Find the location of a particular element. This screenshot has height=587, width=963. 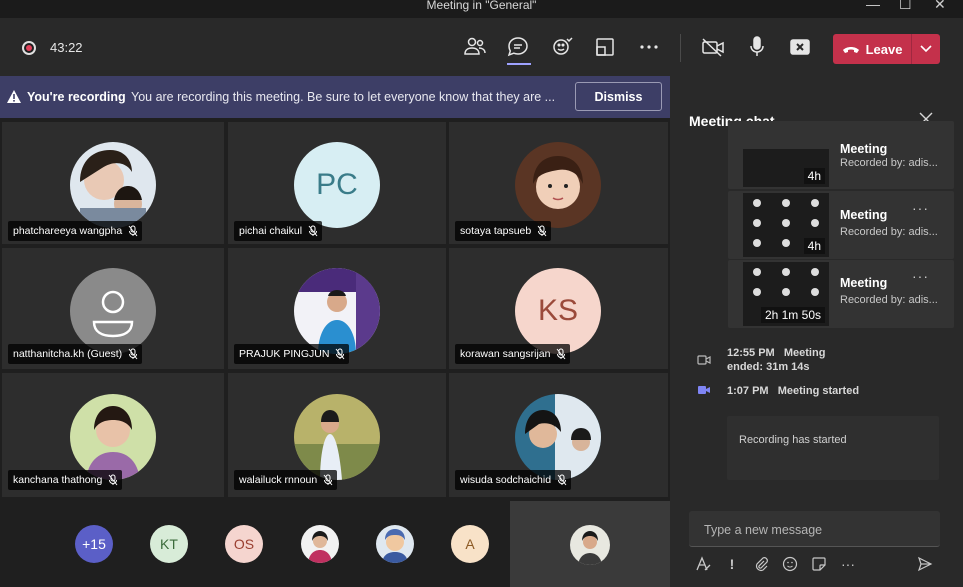

minimize-icon: — is located at coordinates (873, 6).